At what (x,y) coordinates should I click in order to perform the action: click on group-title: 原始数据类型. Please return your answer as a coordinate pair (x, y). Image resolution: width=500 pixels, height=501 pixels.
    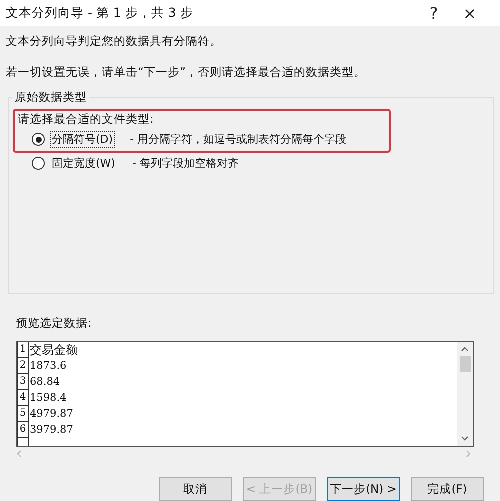
    Looking at the image, I should click on (51, 97).